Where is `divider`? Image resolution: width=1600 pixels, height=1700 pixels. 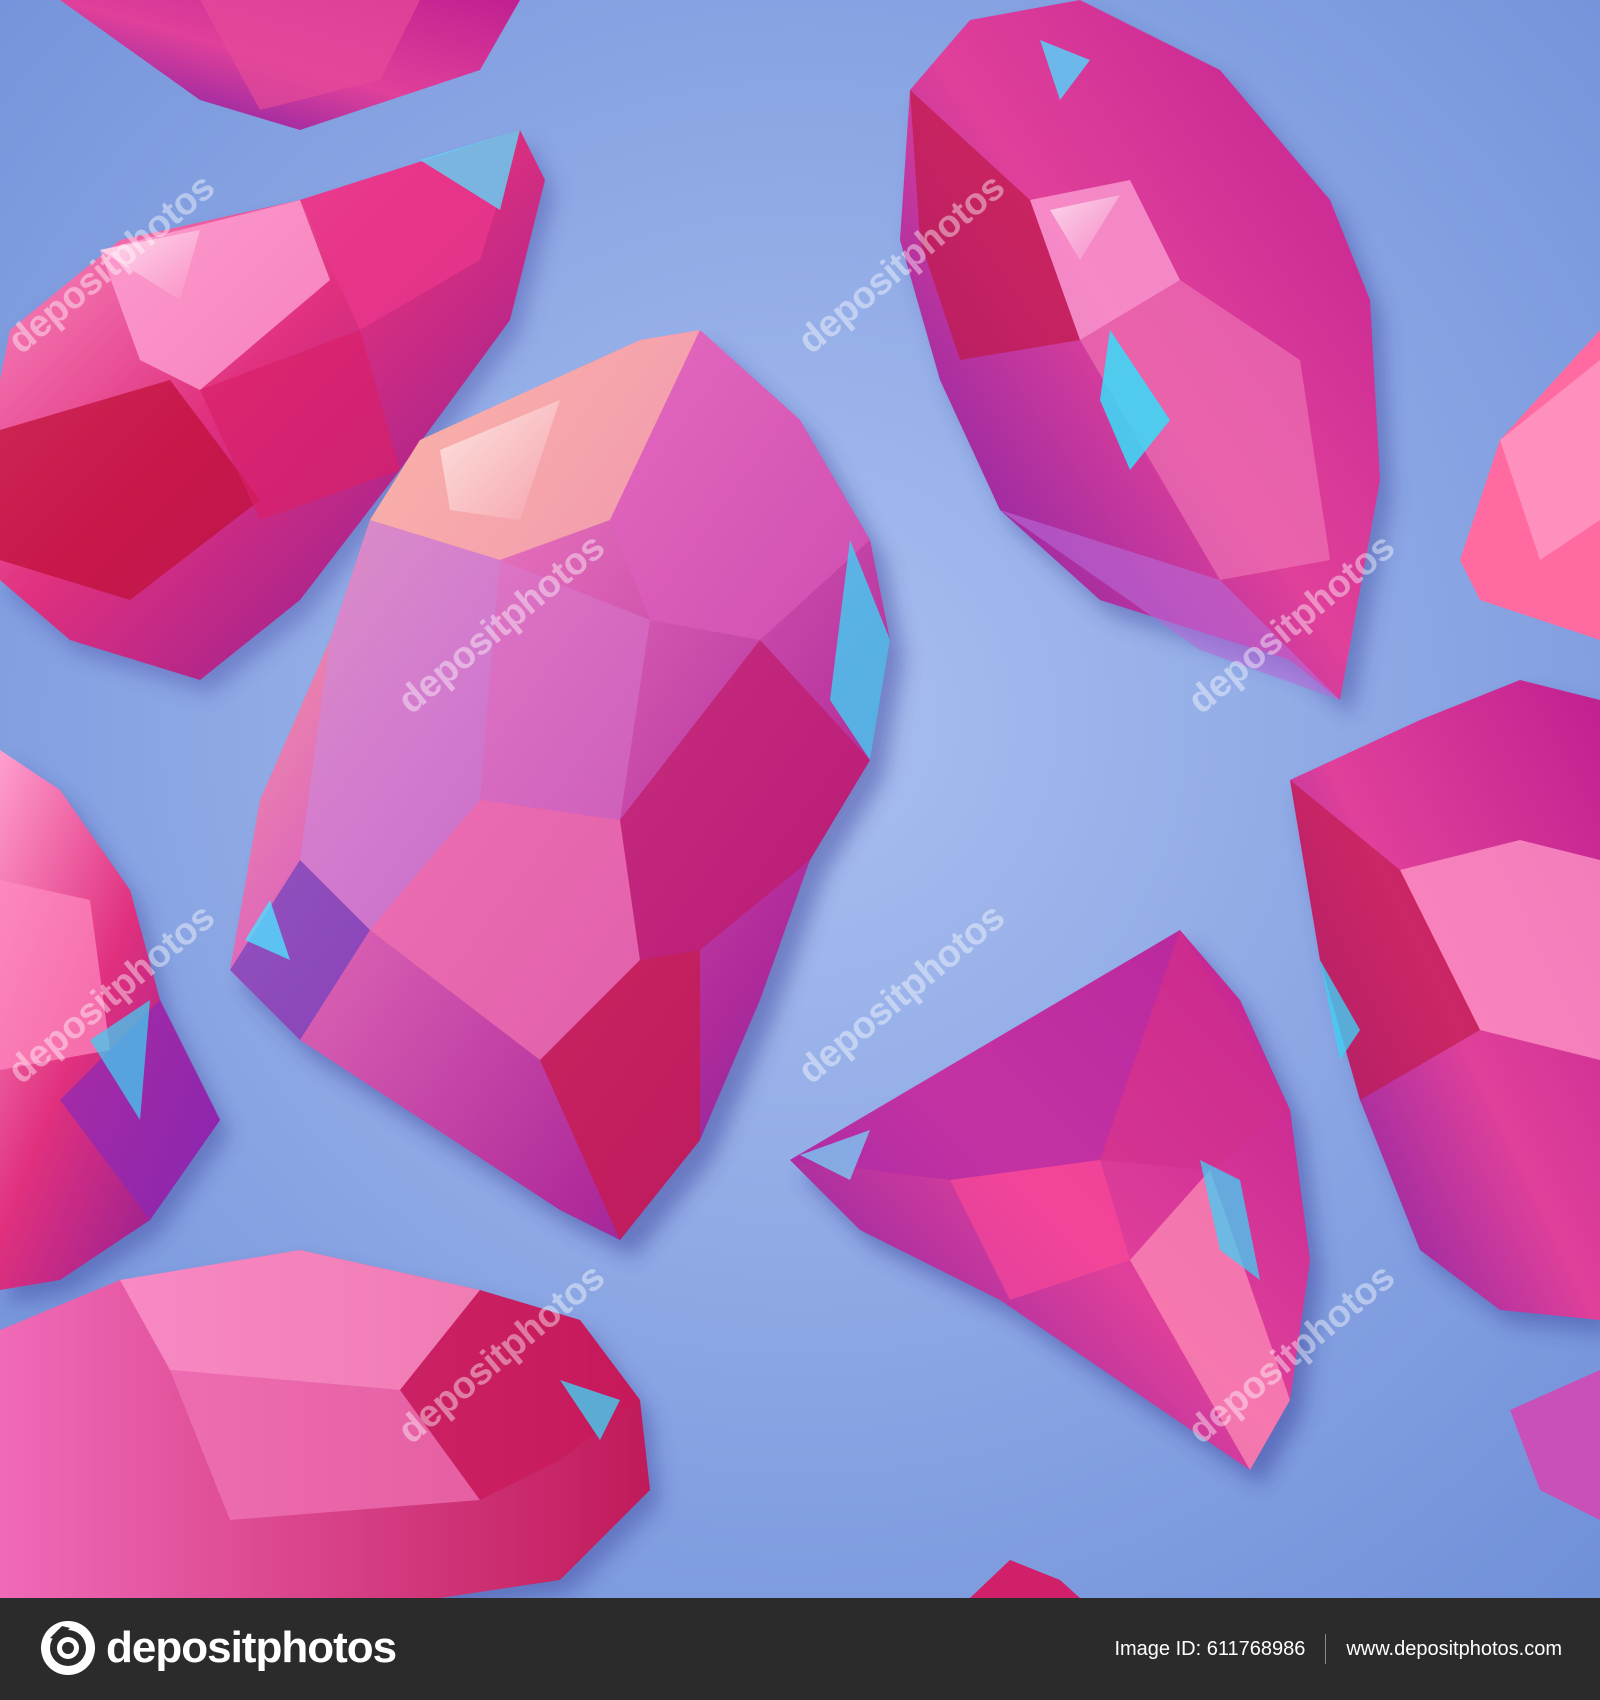
divider is located at coordinates (1326, 1649).